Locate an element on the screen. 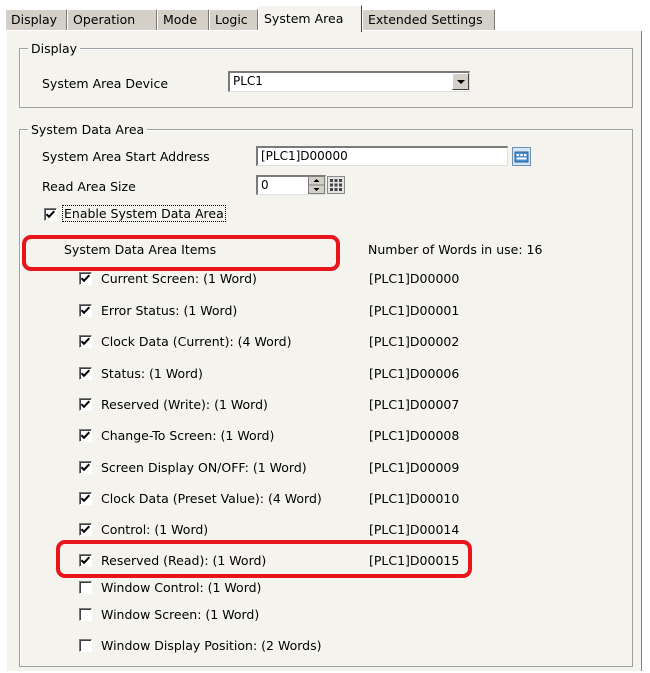 This screenshot has width=650, height=673. tab-label: Extended Settings is located at coordinates (425, 19).